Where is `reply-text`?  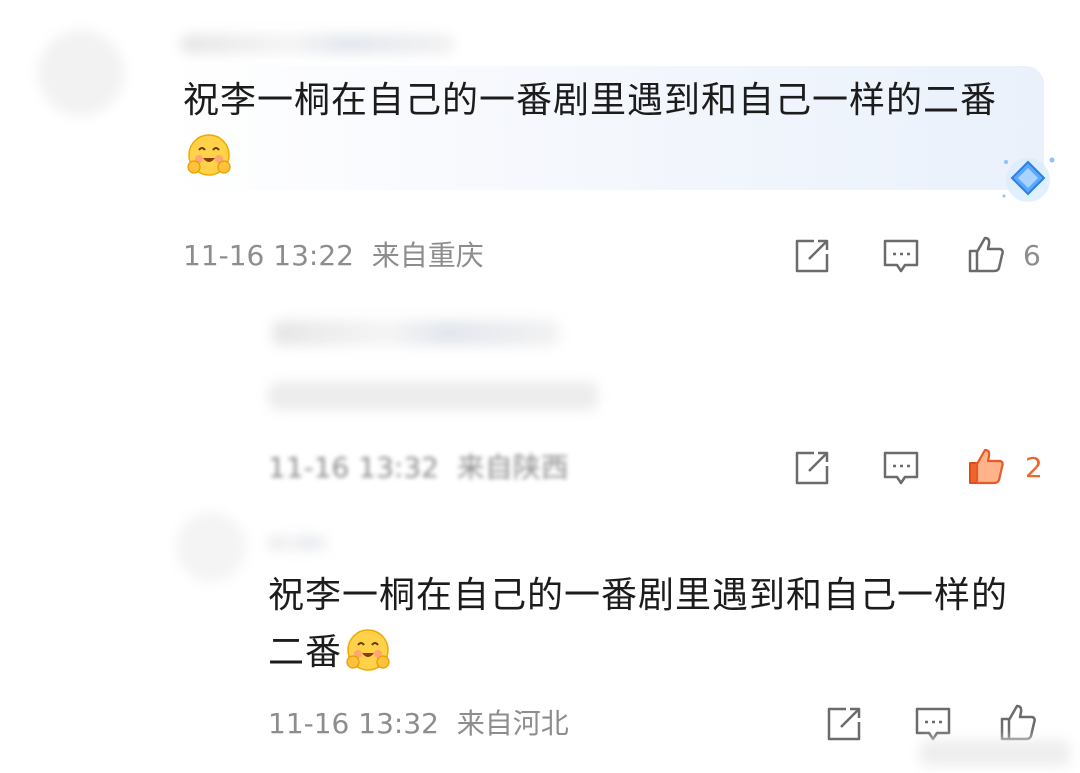
reply-text is located at coordinates (433, 396).